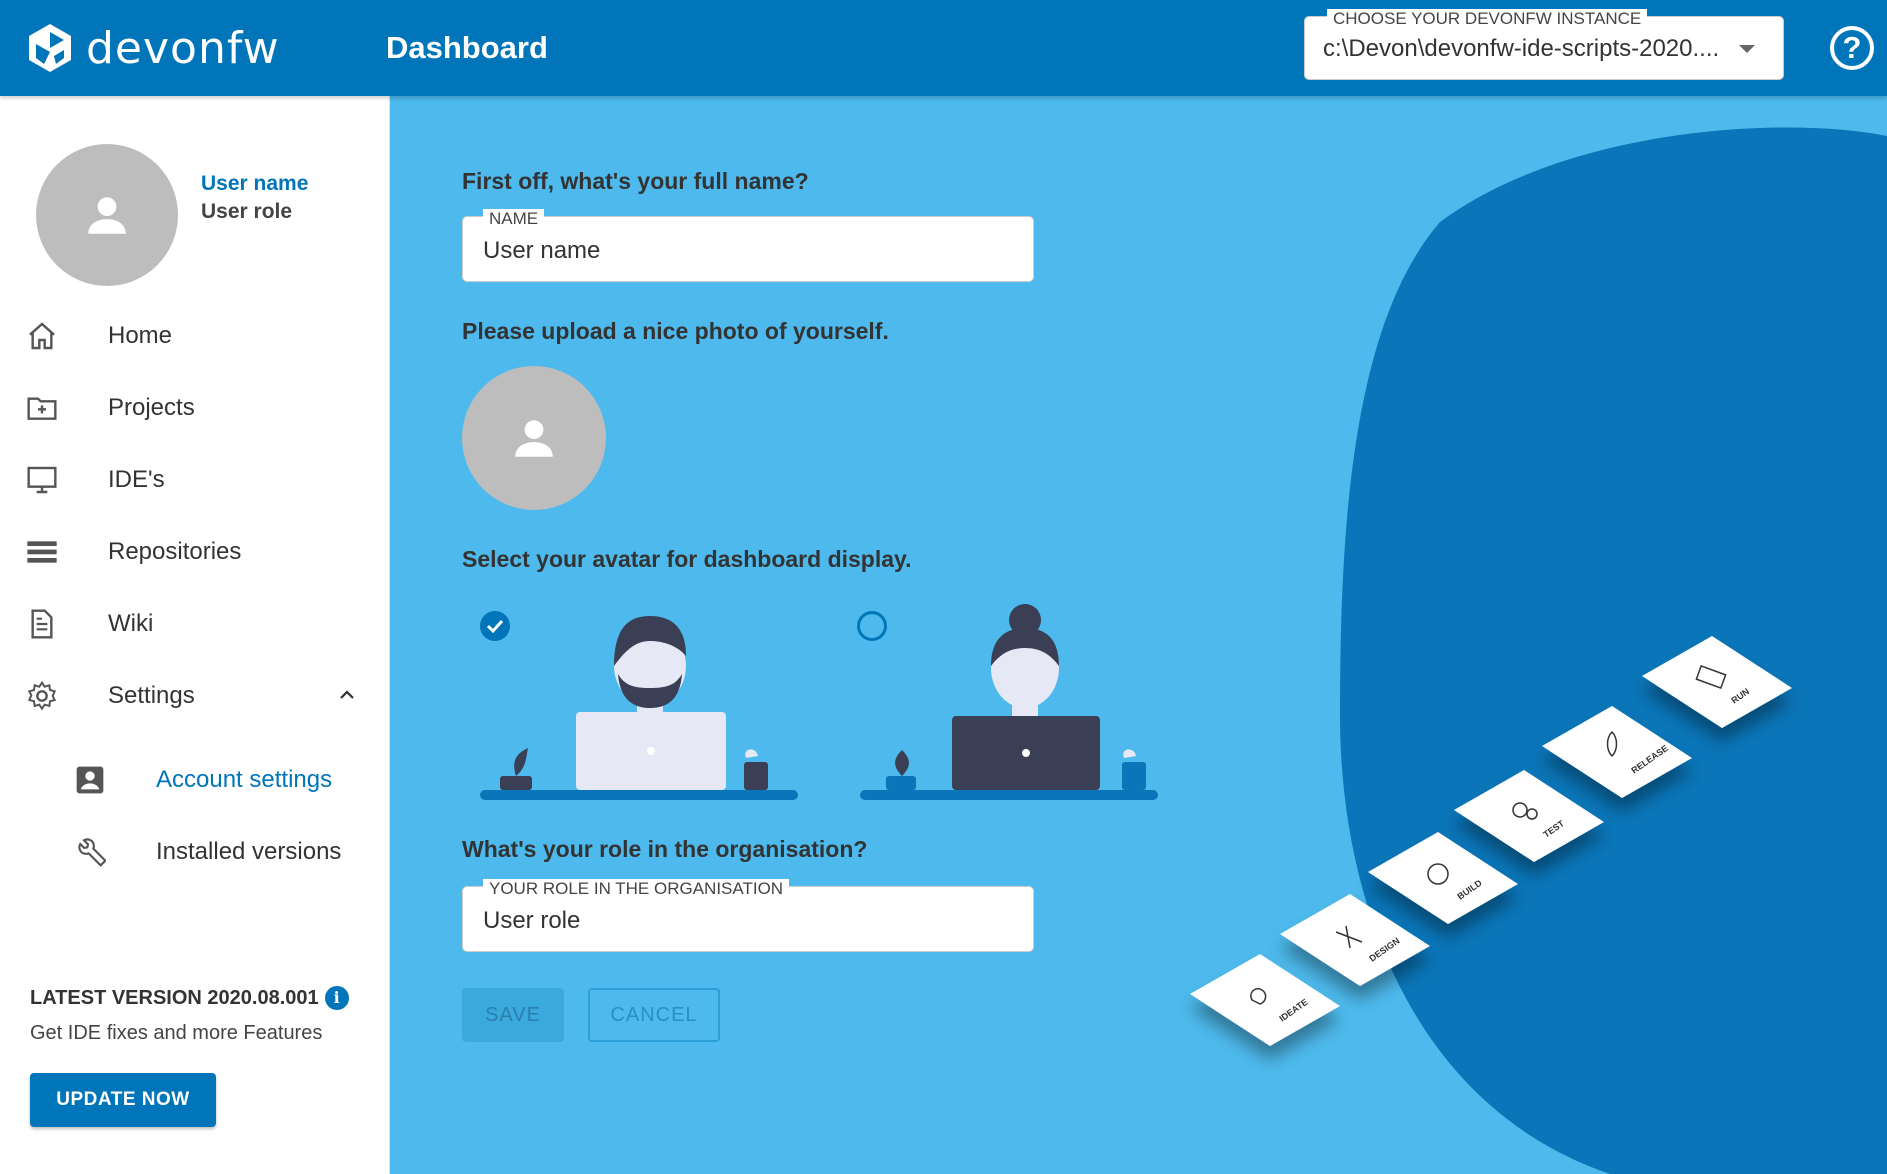  What do you see at coordinates (675, 331) in the screenshot?
I see `question-photo: Please upload a nice photo of yourself.` at bounding box center [675, 331].